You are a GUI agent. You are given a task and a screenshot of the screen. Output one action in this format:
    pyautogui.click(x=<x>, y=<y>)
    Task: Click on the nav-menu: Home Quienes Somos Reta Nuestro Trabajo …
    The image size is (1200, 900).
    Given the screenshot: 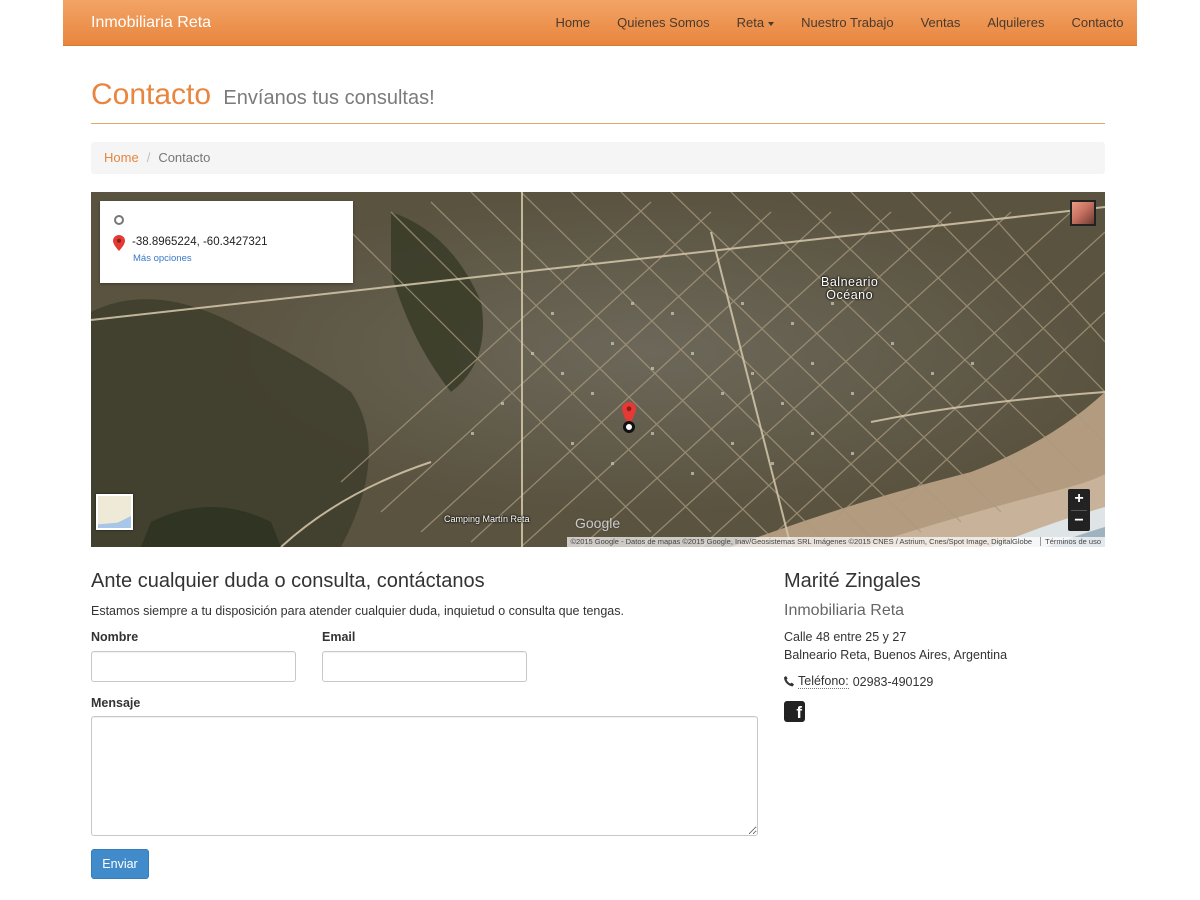 What is the action you would take?
    pyautogui.click(x=839, y=23)
    